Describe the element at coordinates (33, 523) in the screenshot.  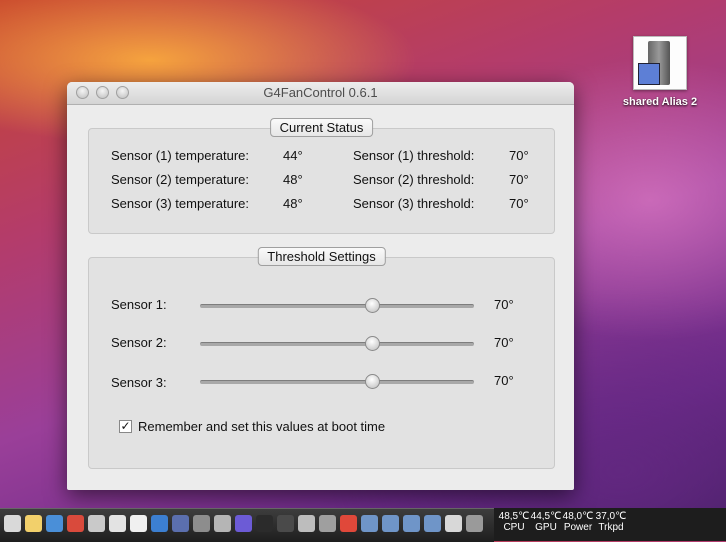
I see `notes-icon` at that location.